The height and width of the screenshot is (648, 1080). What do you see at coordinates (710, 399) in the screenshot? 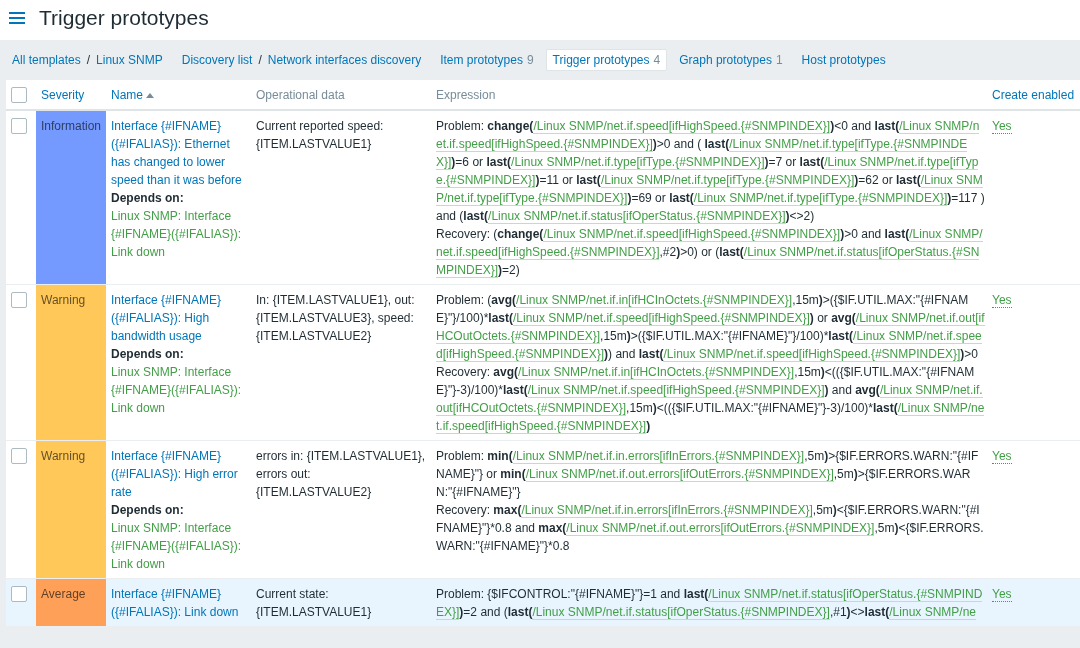
I see `expression-text: Recovery: avg(/Linux SNMP/net.if.in[ifHCInOctets.{#SNMPINDEX}],15m)<(({$IF.UTIL.MAX:"{#IFNAME}"}-3)/100)*last(/Linux SNMP/net.if.speed[ifHighSpeed.{#SNMPINDEX}]) and avg(/Linux SNMP/net.if.out[ifHCOutOctets.{#SNMPINDEX}],15m)<(({$IF.UTIL.MAX:"{#IFNAME}"}-3)/100)*last(/Linux SNMP/net.if.speed[ifHighSpeed.{#SNMPINDEX}])` at bounding box center [710, 399].